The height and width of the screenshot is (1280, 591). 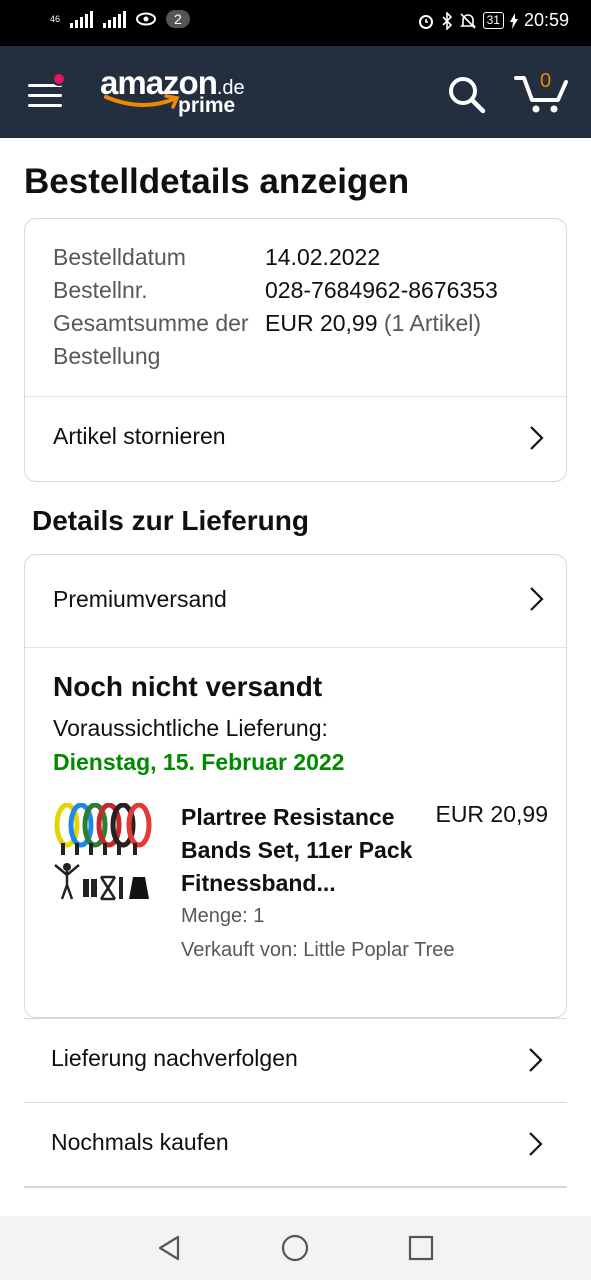 I want to click on cart-button: 0, so click(x=542, y=92).